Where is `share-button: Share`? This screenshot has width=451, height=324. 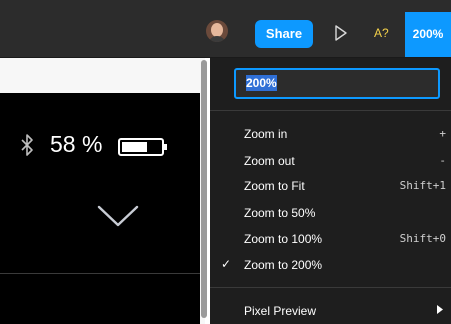
share-button: Share is located at coordinates (284, 34).